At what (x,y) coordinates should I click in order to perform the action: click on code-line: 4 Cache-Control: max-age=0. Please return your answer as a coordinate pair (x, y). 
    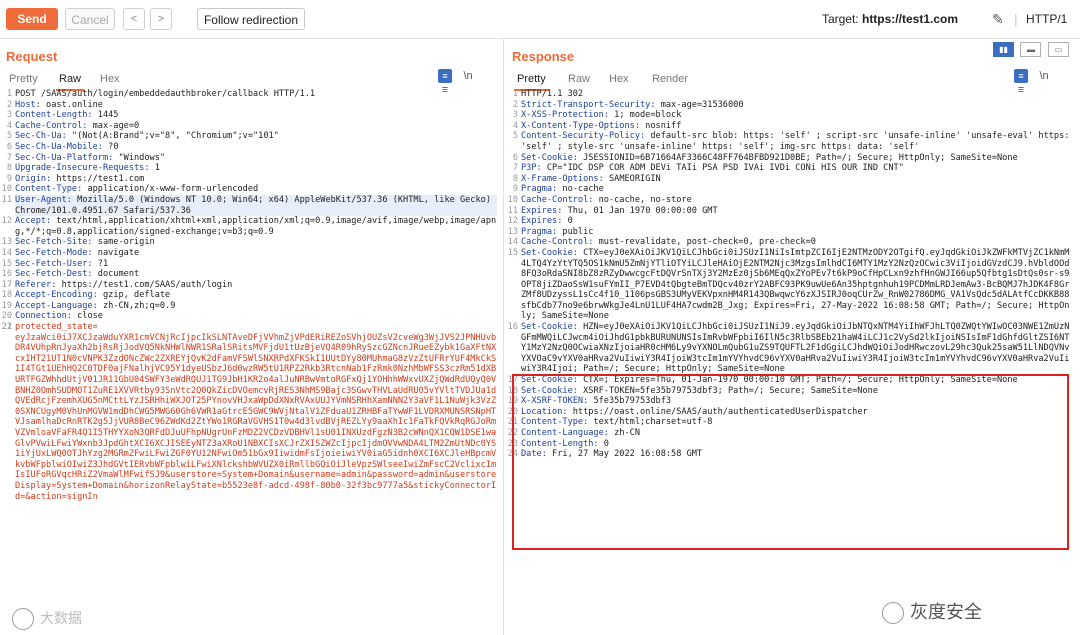
    Looking at the image, I should click on (252, 126).